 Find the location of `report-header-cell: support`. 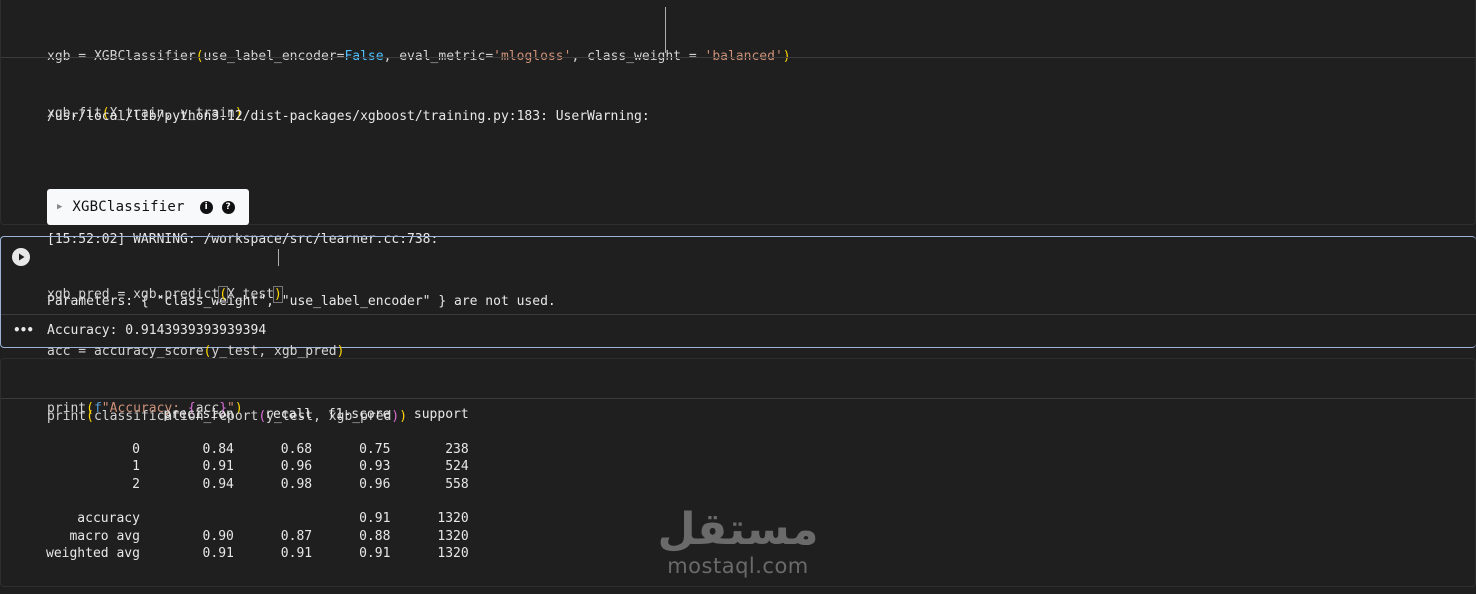

report-header-cell: support is located at coordinates (429, 414).